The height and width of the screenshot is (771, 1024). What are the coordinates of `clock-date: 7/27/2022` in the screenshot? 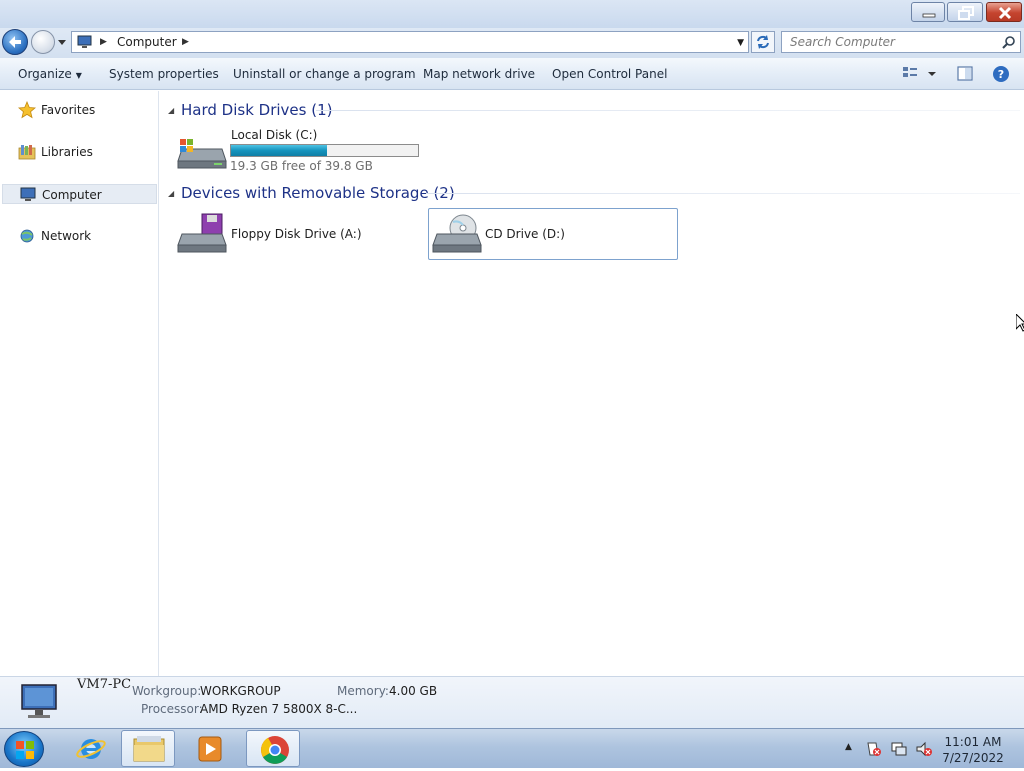 It's located at (973, 758).